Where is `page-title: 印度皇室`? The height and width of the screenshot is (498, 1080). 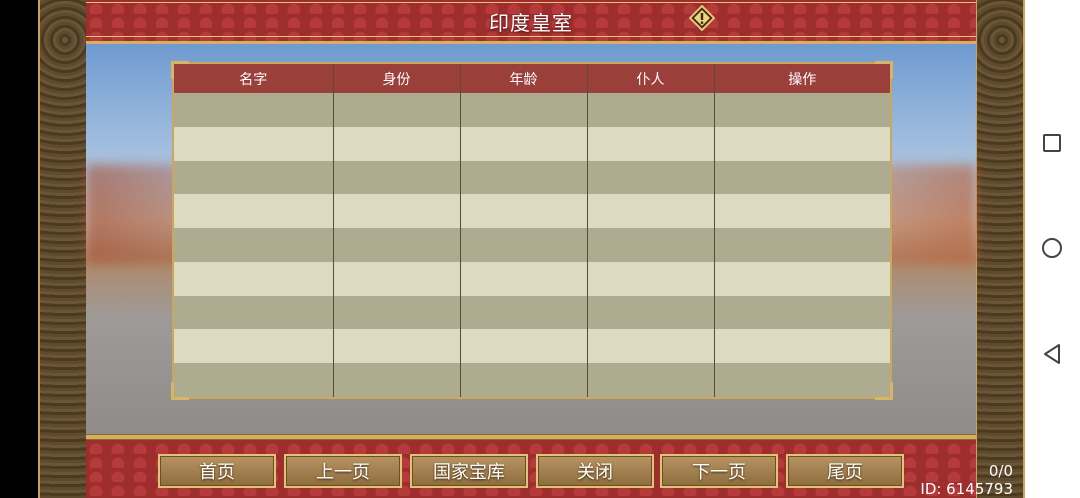
page-title: 印度皇室 is located at coordinates (531, 23).